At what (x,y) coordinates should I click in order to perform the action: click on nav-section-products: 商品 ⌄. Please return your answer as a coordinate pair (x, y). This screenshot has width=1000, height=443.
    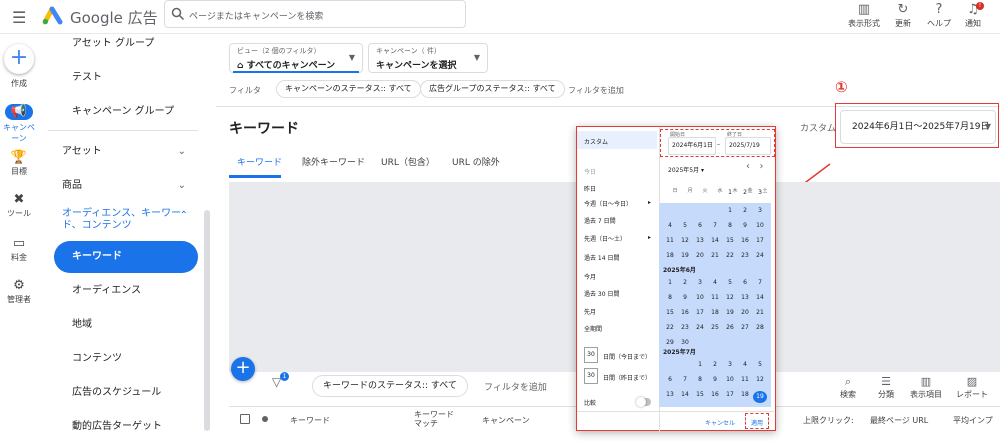
    Looking at the image, I should click on (123, 186).